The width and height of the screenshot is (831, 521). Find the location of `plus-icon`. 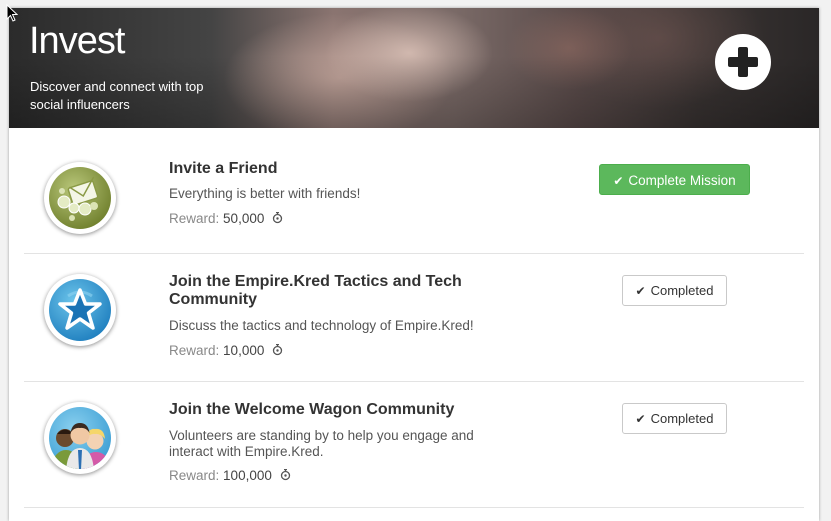

plus-icon is located at coordinates (743, 62).